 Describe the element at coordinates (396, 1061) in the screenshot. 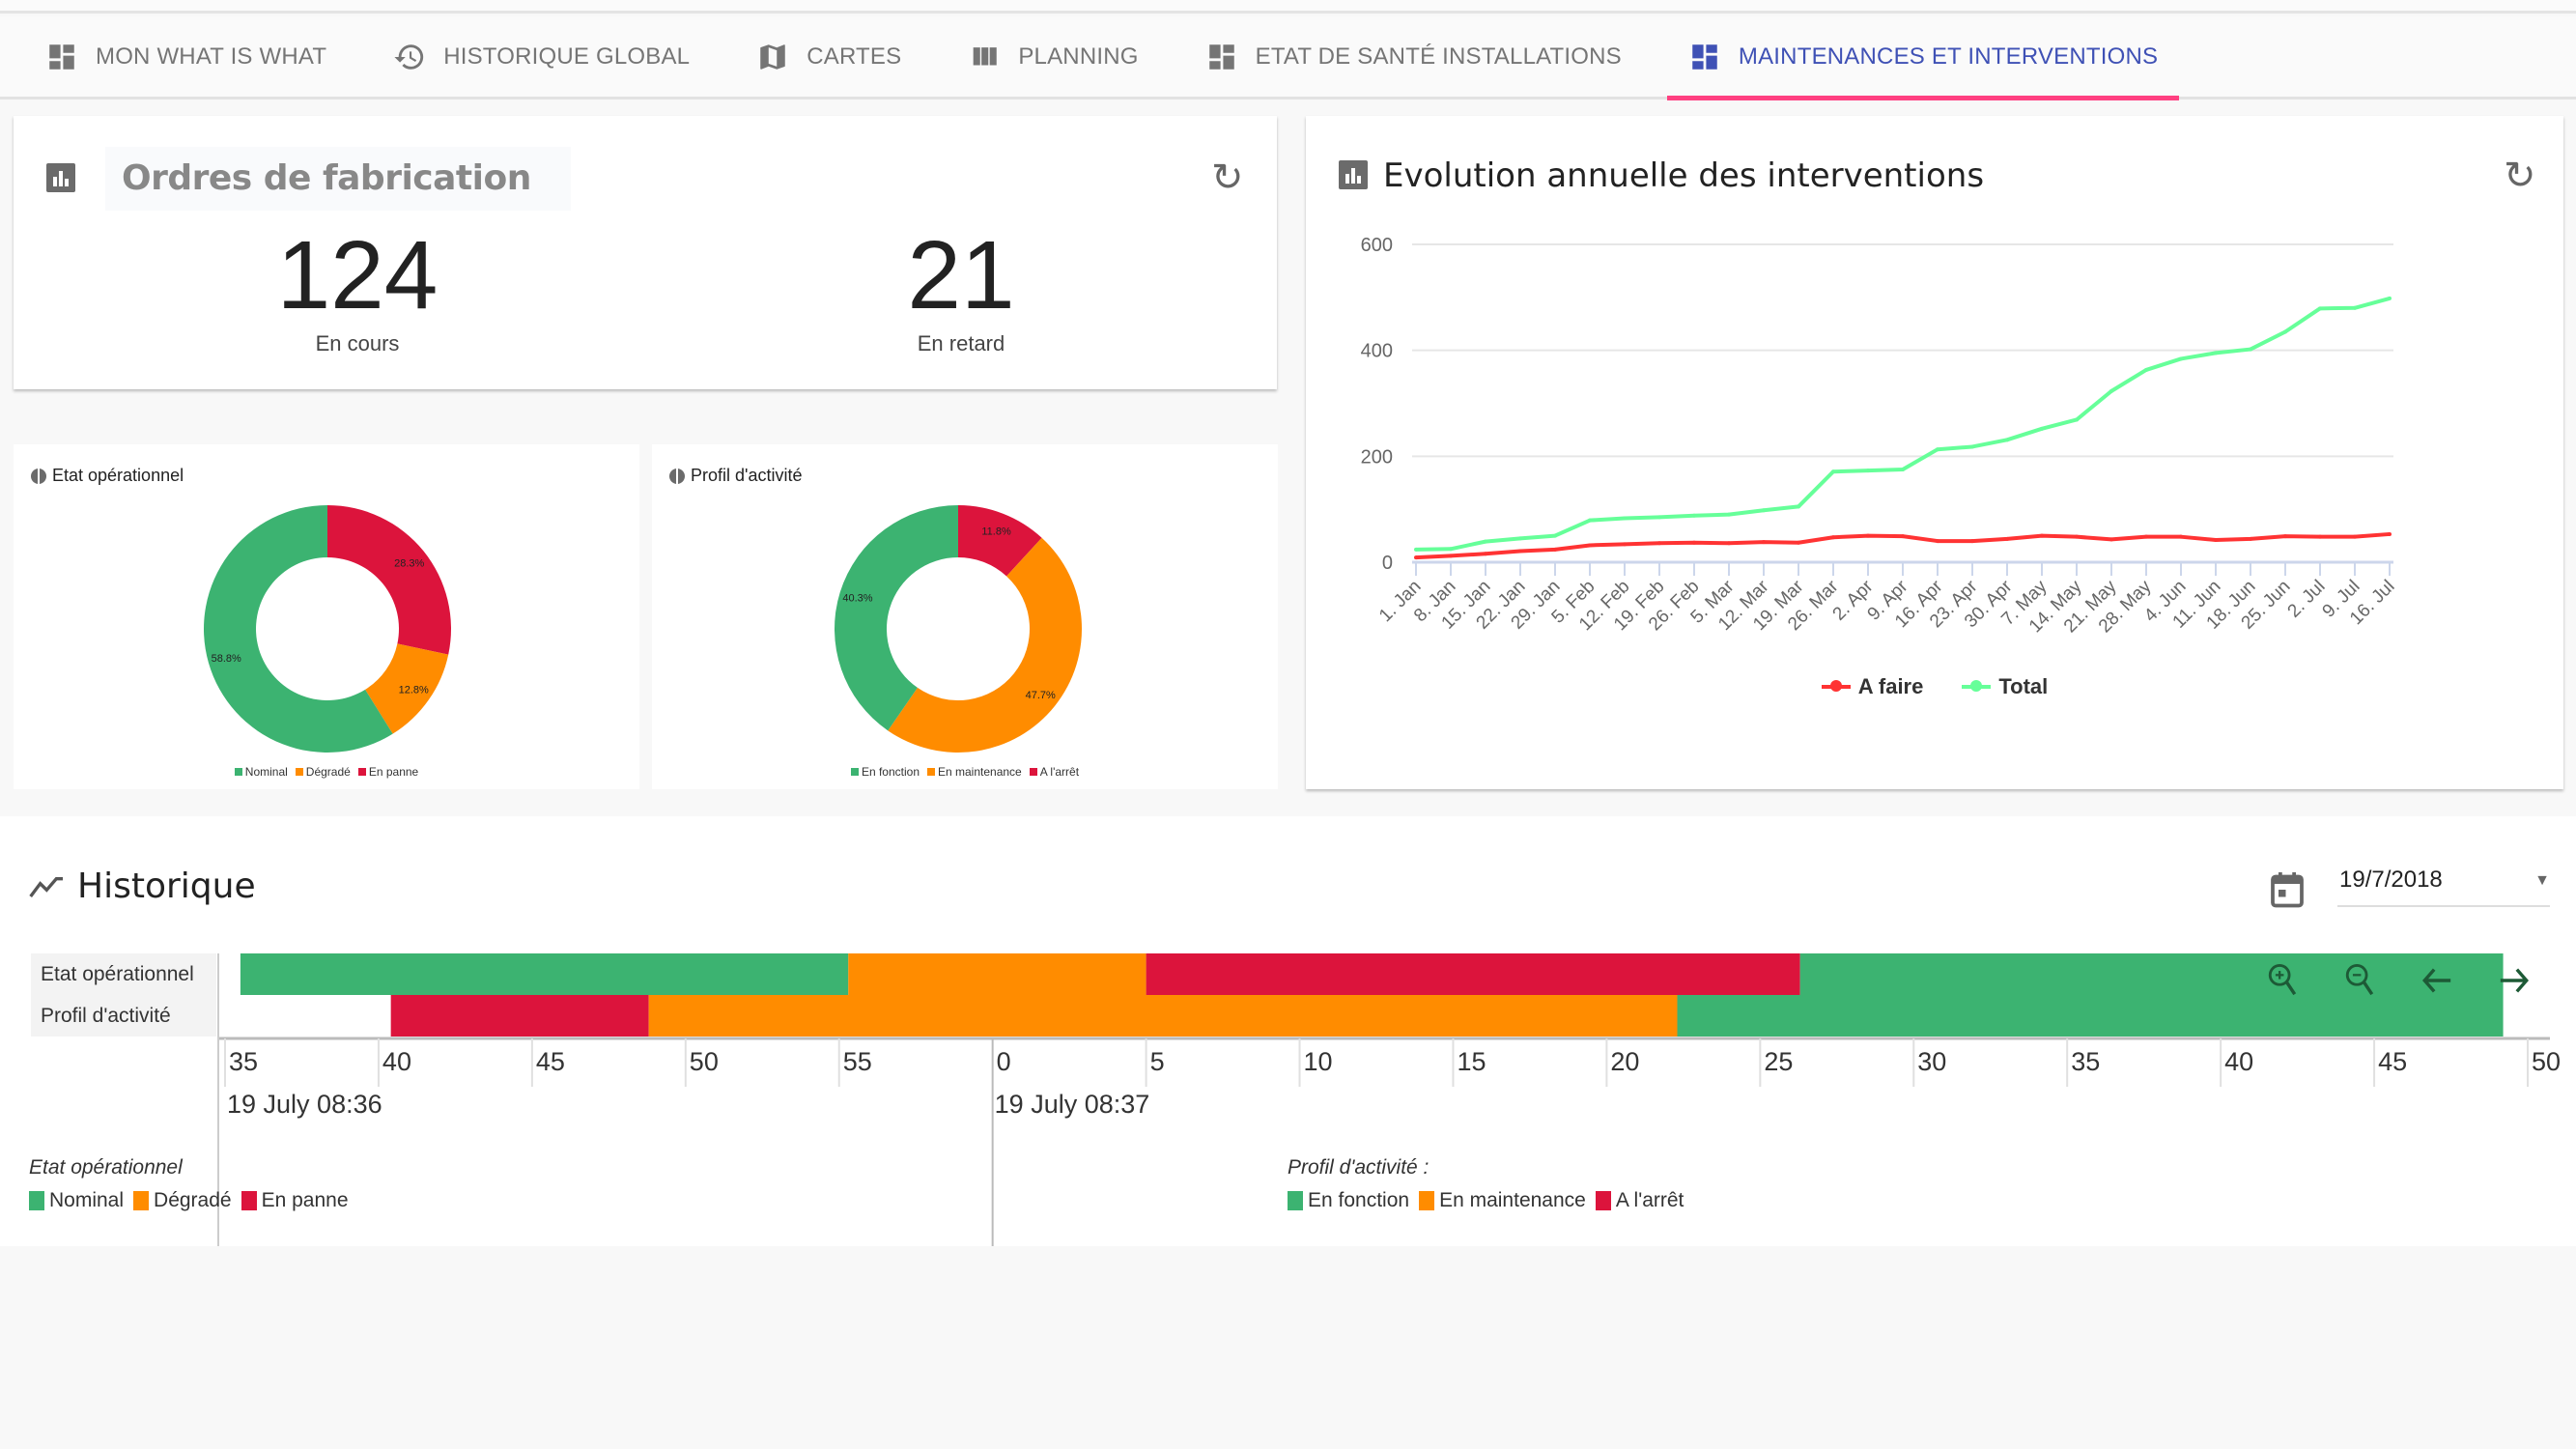

I see `timeline-tick-label: 40` at that location.